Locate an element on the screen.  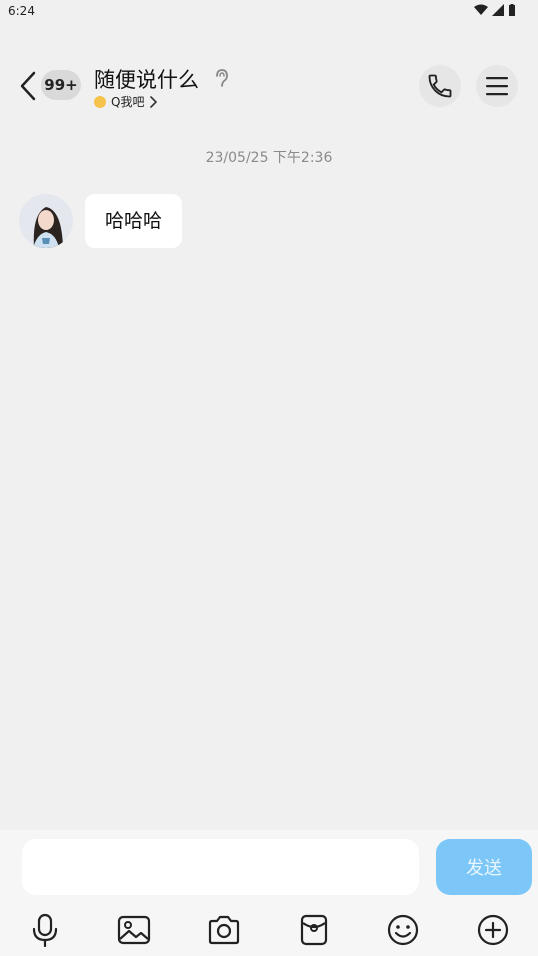
red-packet-button is located at coordinates (314, 930).